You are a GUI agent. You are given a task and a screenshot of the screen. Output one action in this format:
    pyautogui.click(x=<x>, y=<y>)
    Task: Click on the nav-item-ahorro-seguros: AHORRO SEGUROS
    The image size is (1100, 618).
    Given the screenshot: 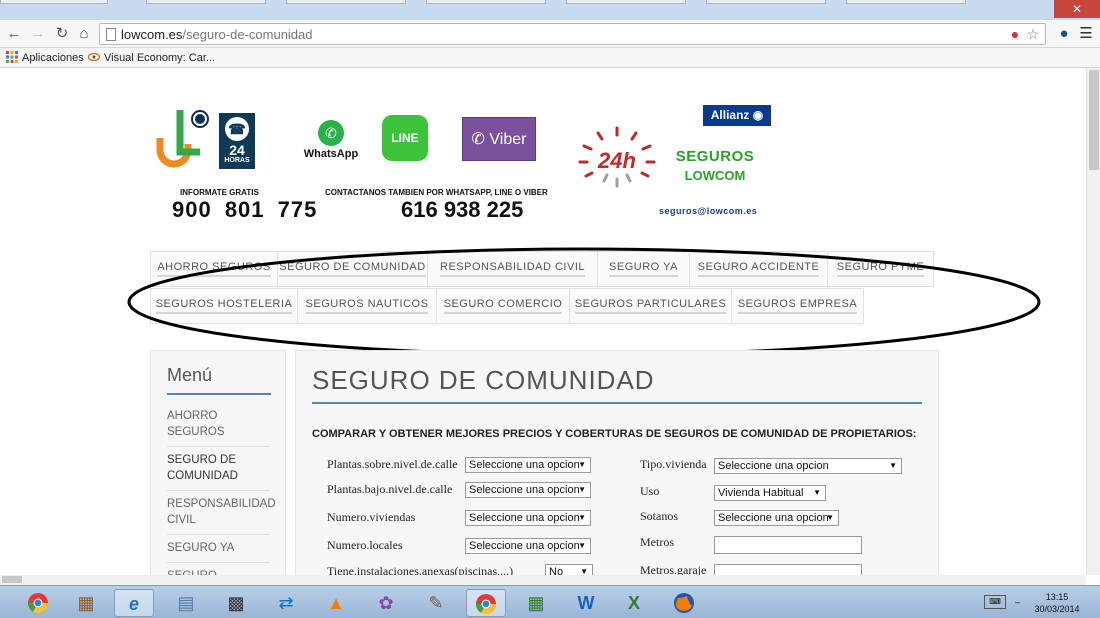 What is the action you would take?
    pyautogui.click(x=214, y=269)
    